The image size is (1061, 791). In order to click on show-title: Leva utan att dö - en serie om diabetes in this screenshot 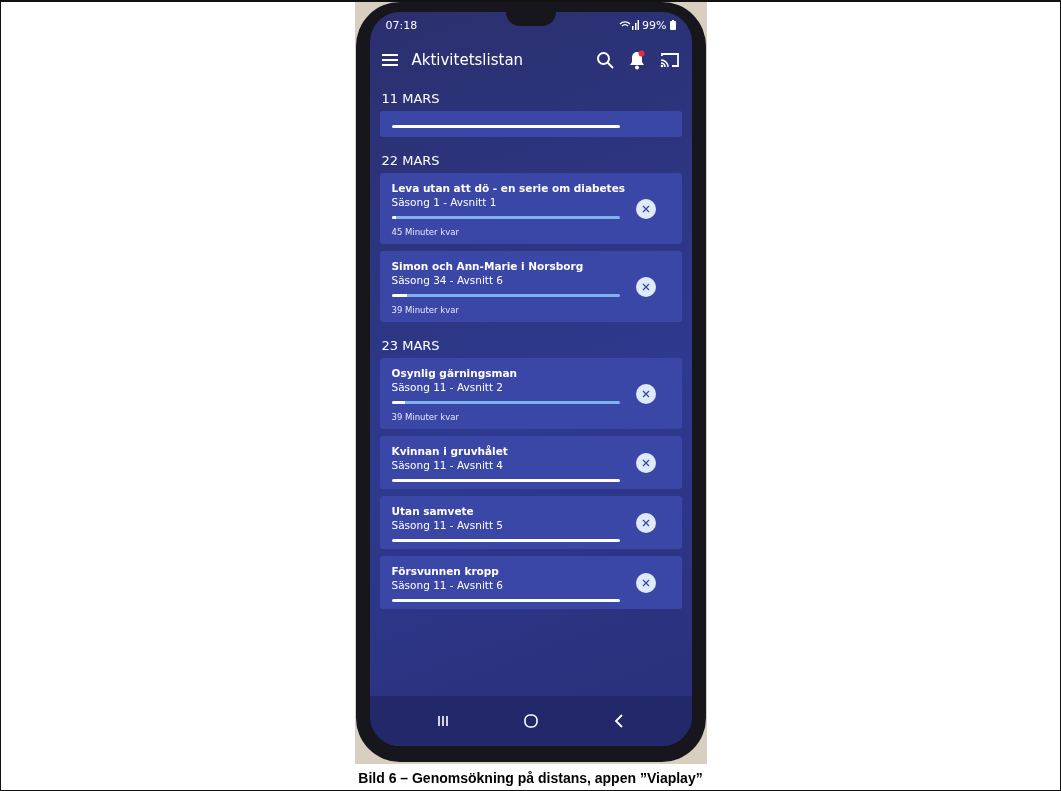, I will do `click(508, 188)`.